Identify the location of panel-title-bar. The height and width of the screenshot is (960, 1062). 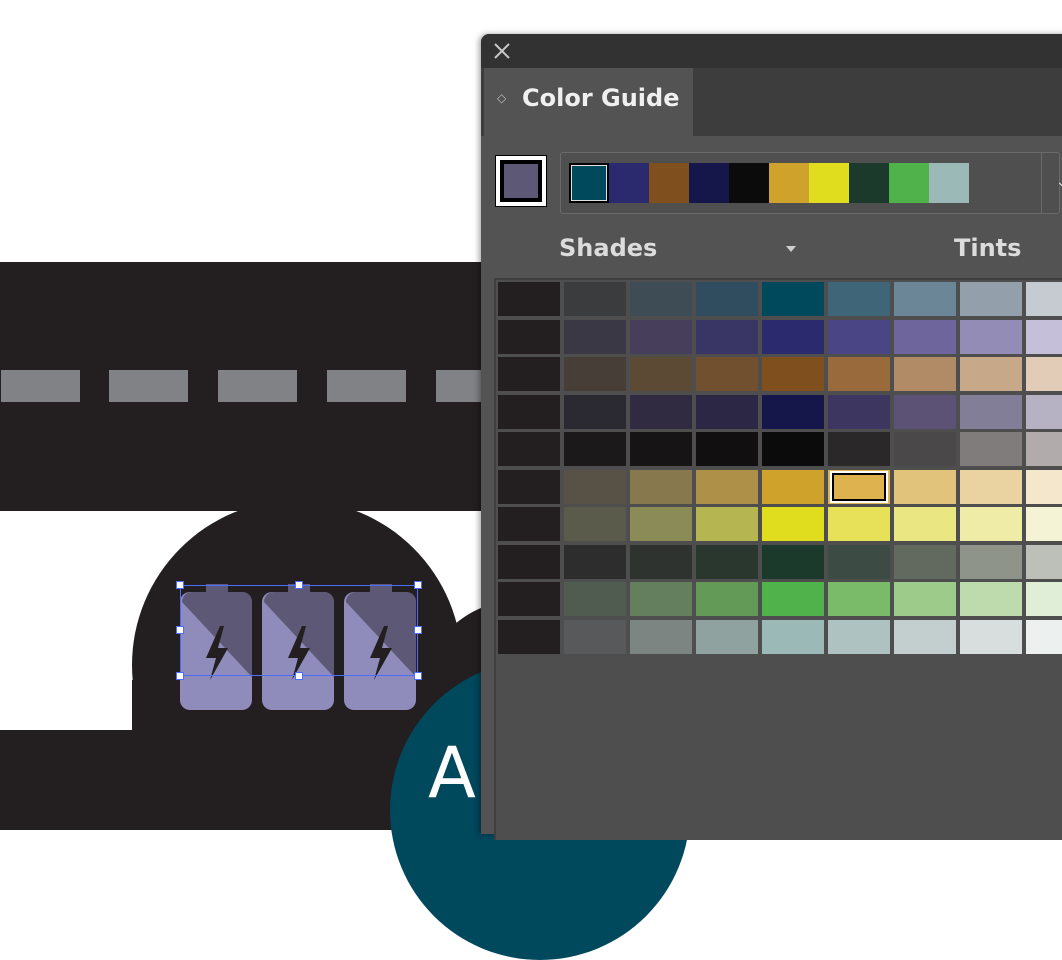
(771, 51).